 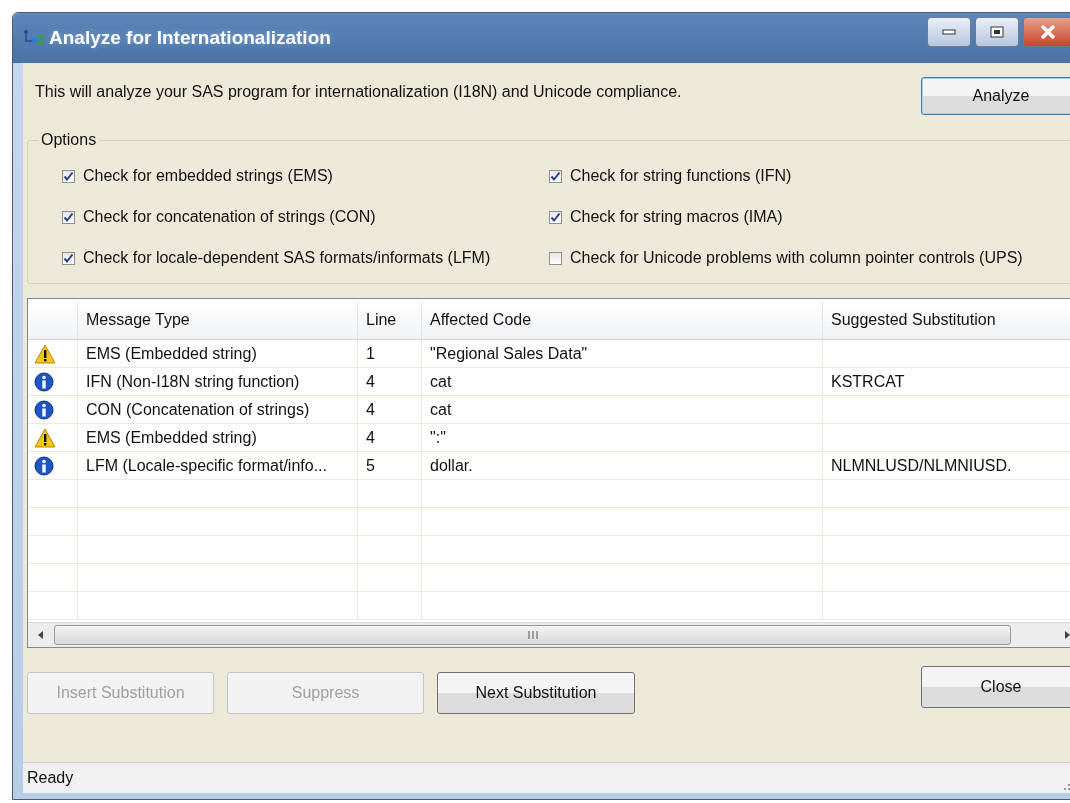 What do you see at coordinates (287, 258) in the screenshot?
I see `checkbox-label: Check for locale-dependent SAS formats/informats (LFM)` at bounding box center [287, 258].